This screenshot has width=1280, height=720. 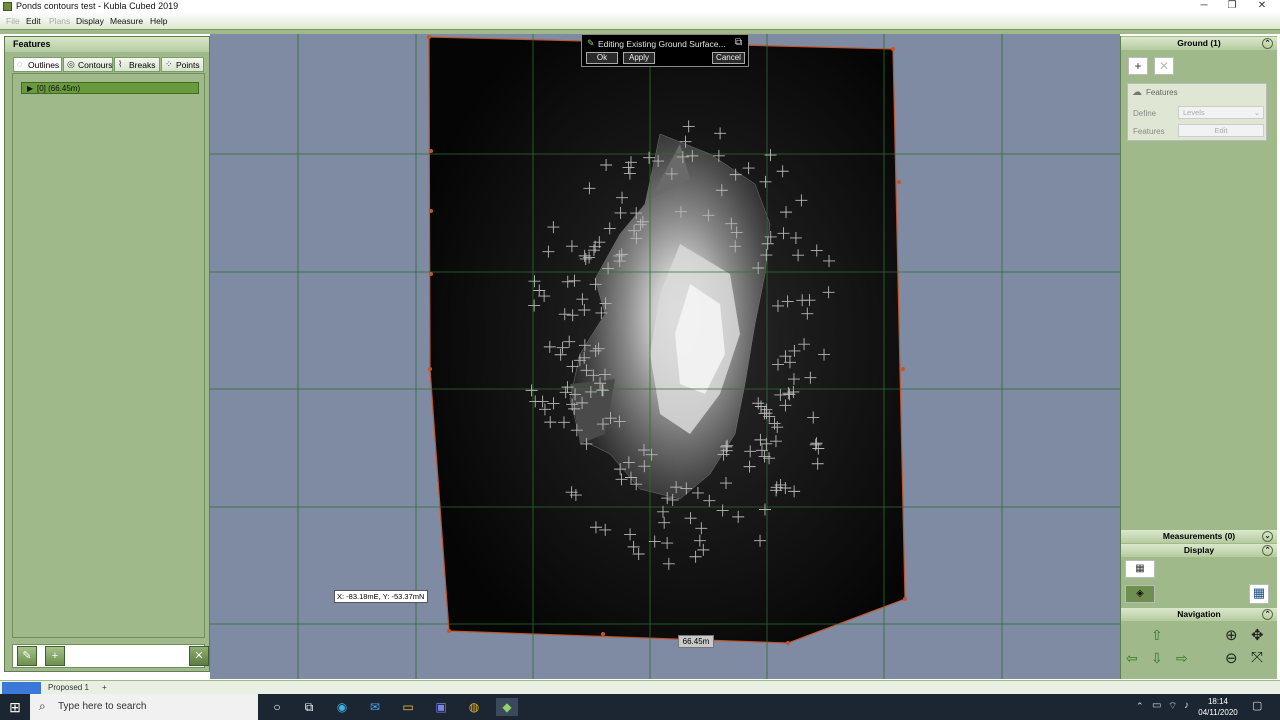 I want to click on tab-points-label: Points, so click(x=188, y=65).